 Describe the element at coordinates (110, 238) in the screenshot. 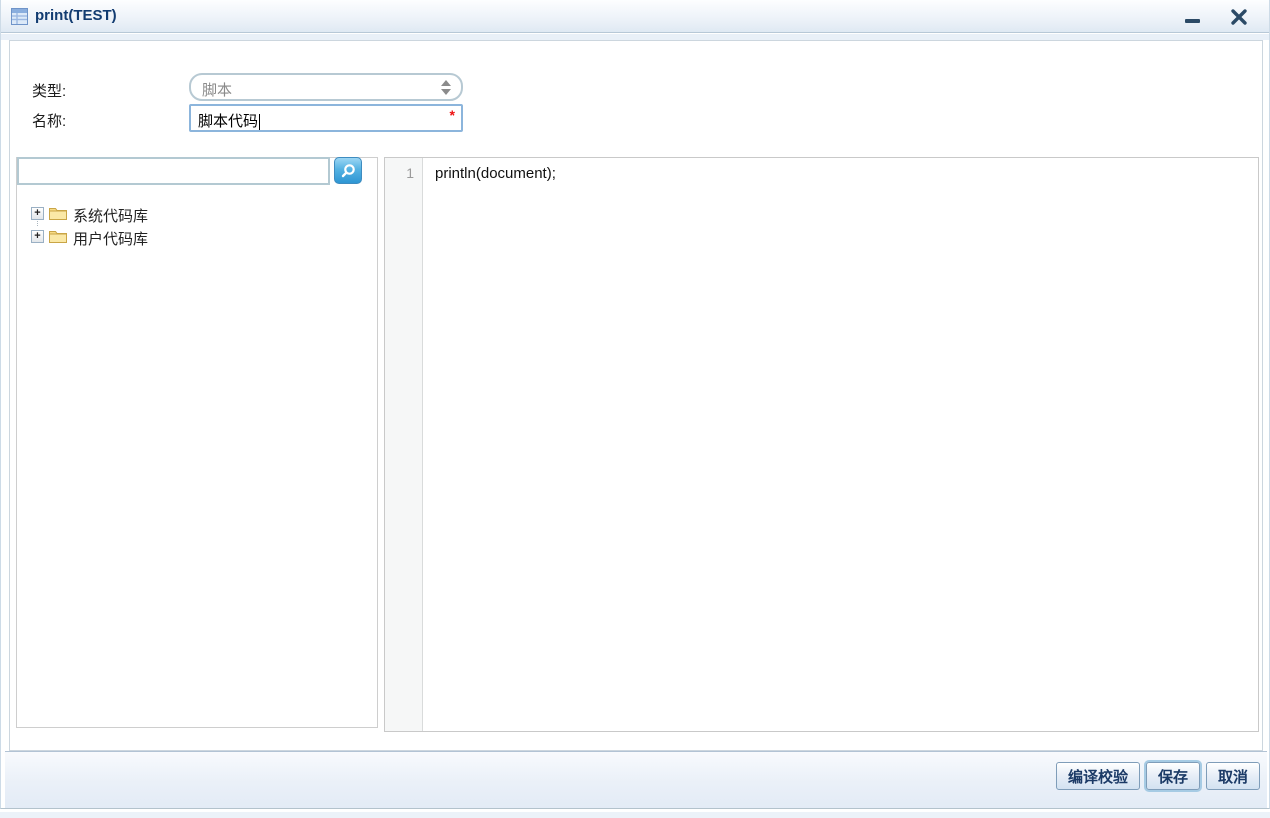

I see `tree-node-label: 用户代码库` at that location.